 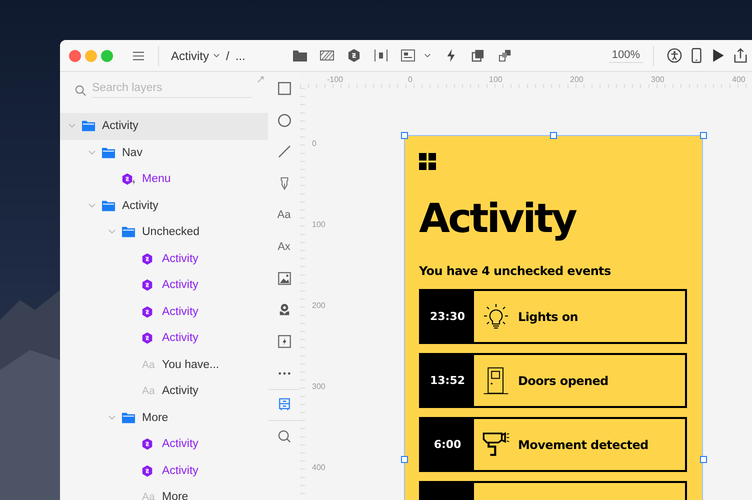 I want to click on layer-row: Menu, so click(x=164, y=179).